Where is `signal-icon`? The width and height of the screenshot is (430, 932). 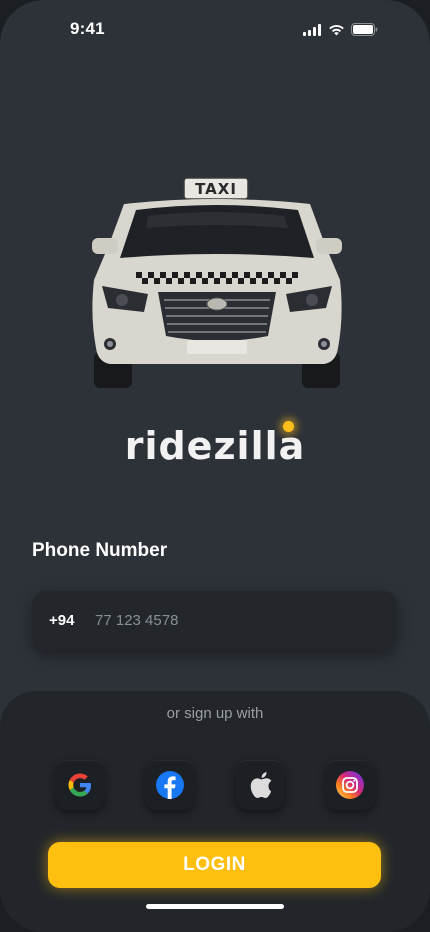 signal-icon is located at coordinates (312, 29).